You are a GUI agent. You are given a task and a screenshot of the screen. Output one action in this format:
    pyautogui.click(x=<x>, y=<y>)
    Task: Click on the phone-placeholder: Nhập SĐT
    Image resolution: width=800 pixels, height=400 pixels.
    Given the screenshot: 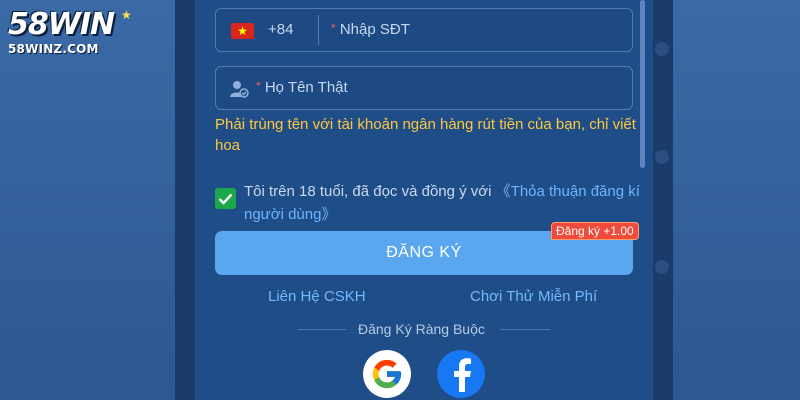 What is the action you would take?
    pyautogui.click(x=374, y=29)
    